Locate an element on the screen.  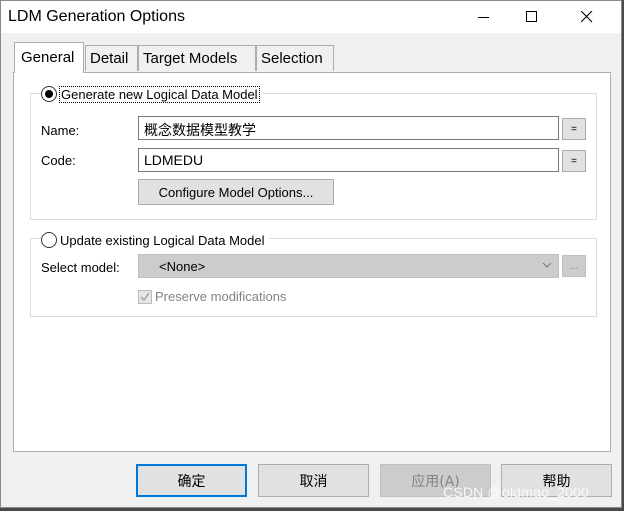
close-button is located at coordinates (587, 17).